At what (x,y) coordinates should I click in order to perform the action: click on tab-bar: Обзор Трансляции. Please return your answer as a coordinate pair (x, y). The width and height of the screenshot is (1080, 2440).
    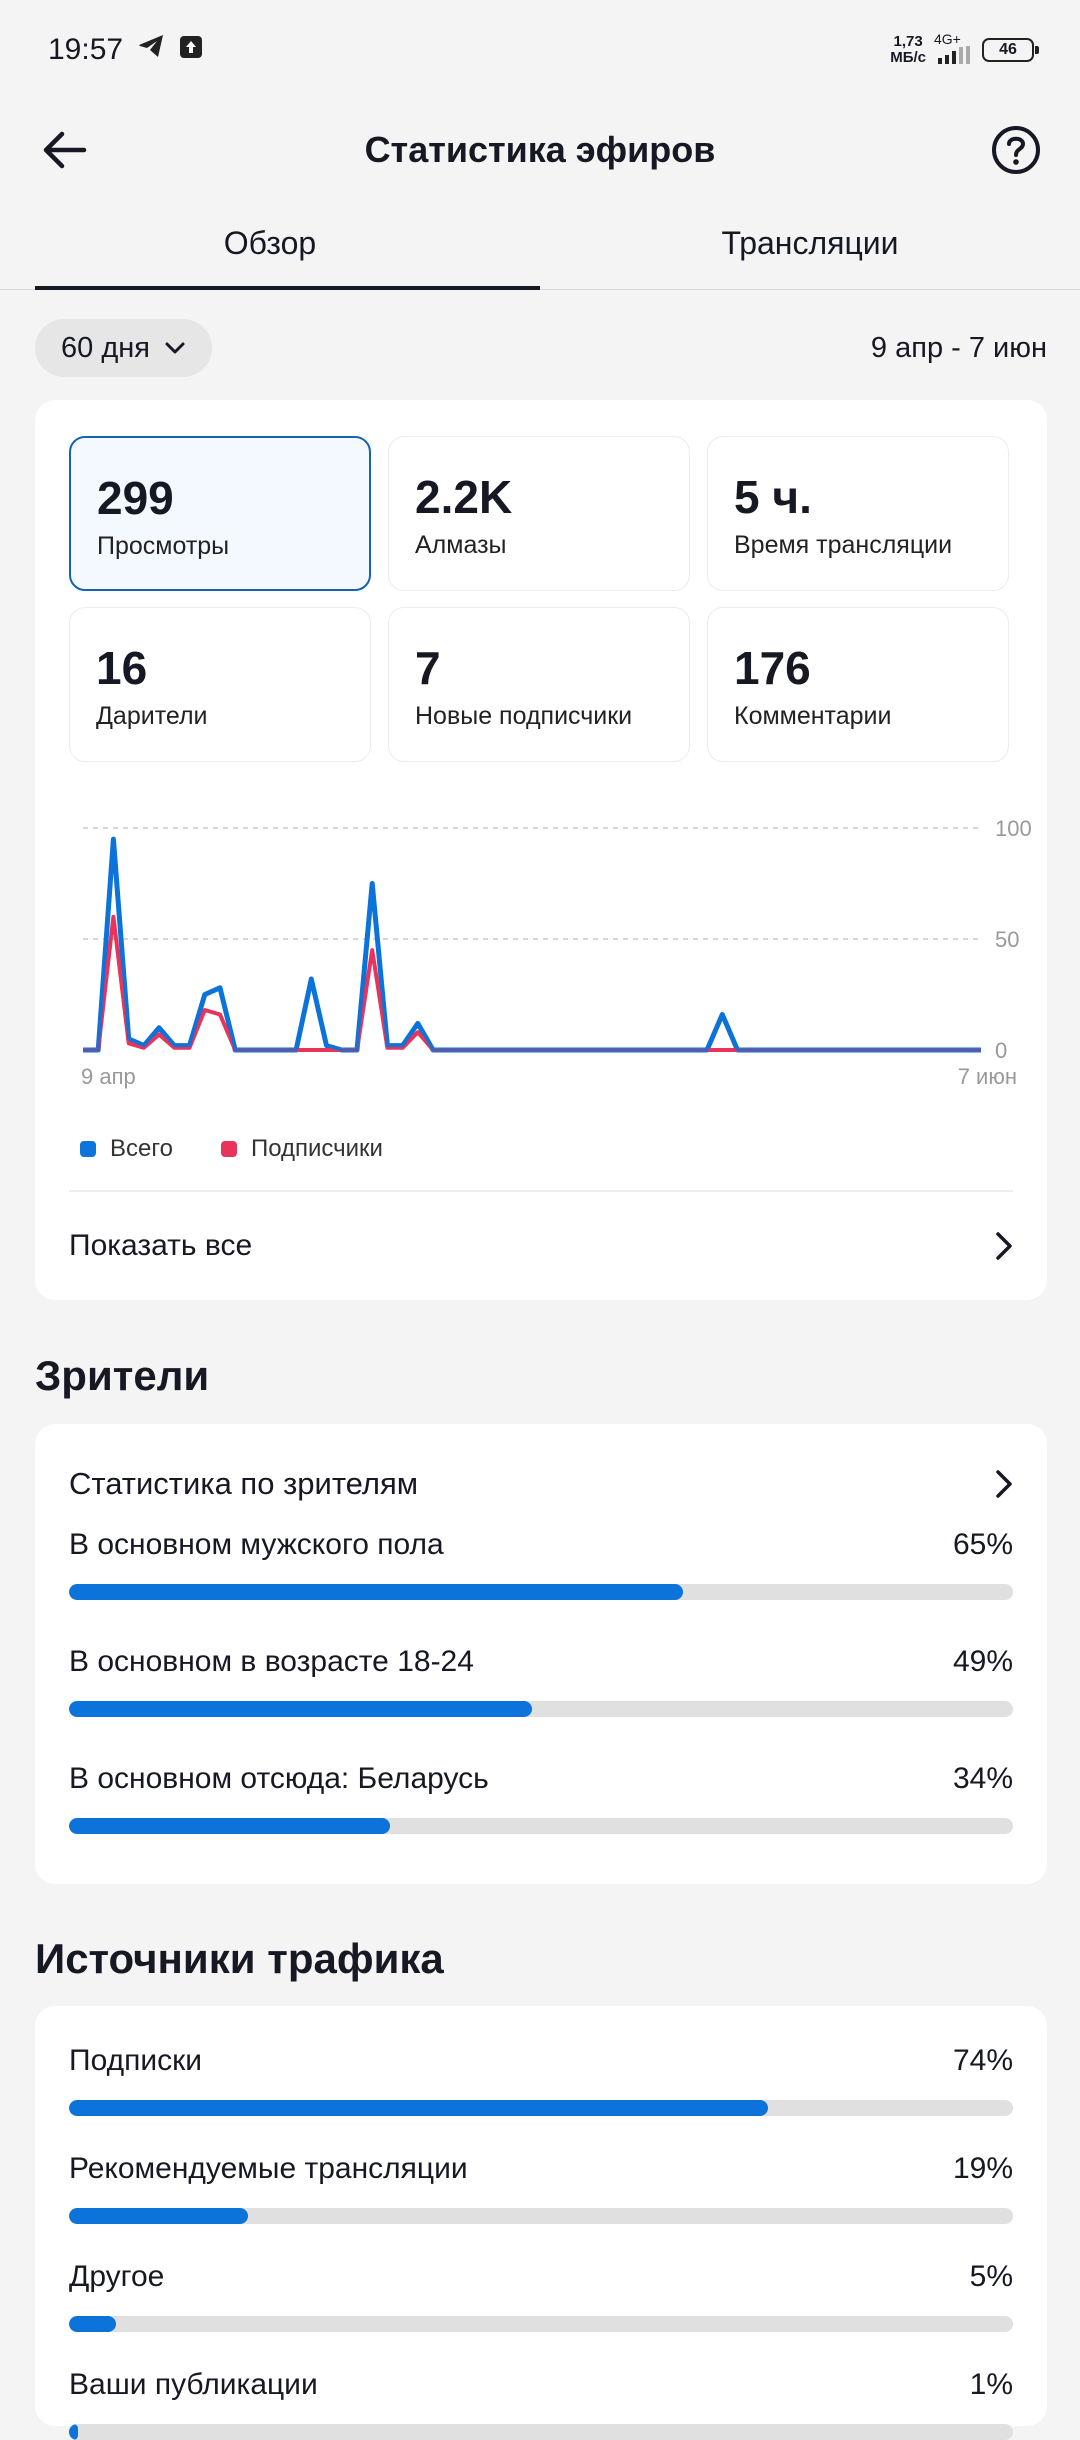
    Looking at the image, I should click on (540, 250).